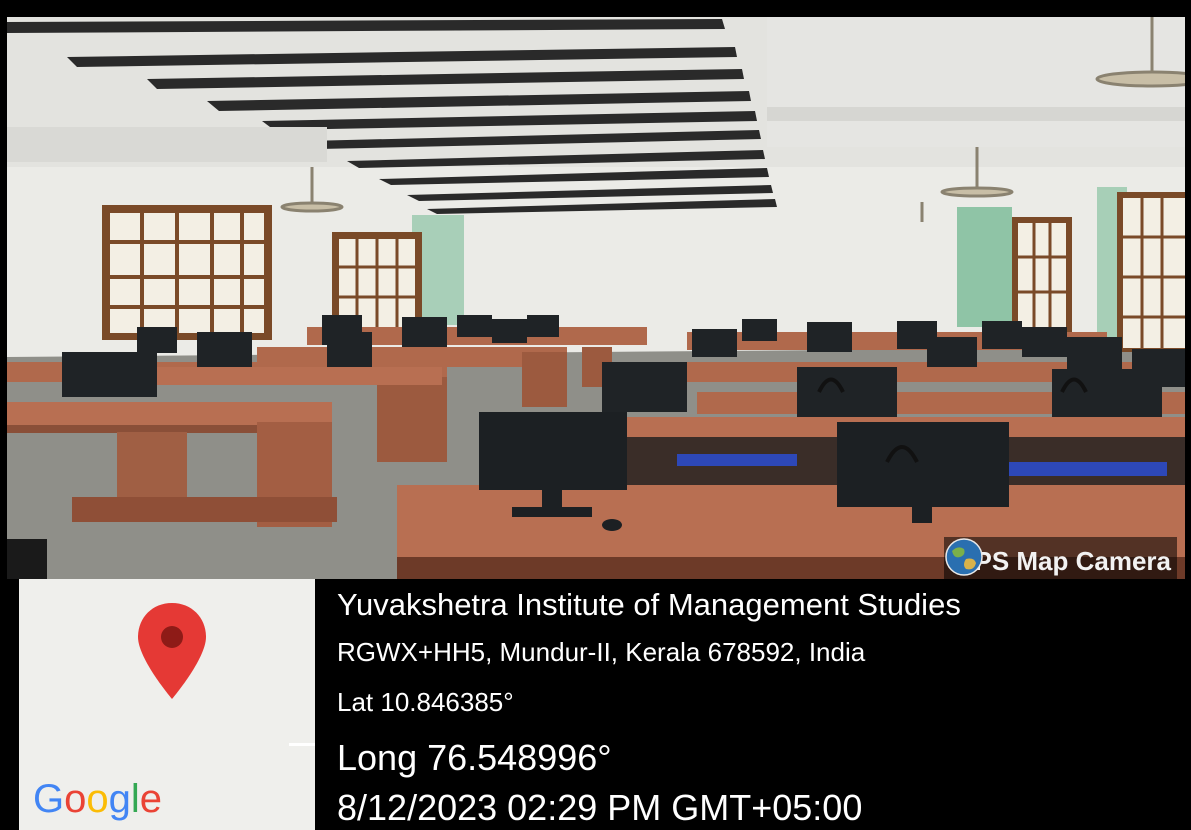  Describe the element at coordinates (425, 702) in the screenshot. I see `latitude: Lat 10.846385°` at that location.